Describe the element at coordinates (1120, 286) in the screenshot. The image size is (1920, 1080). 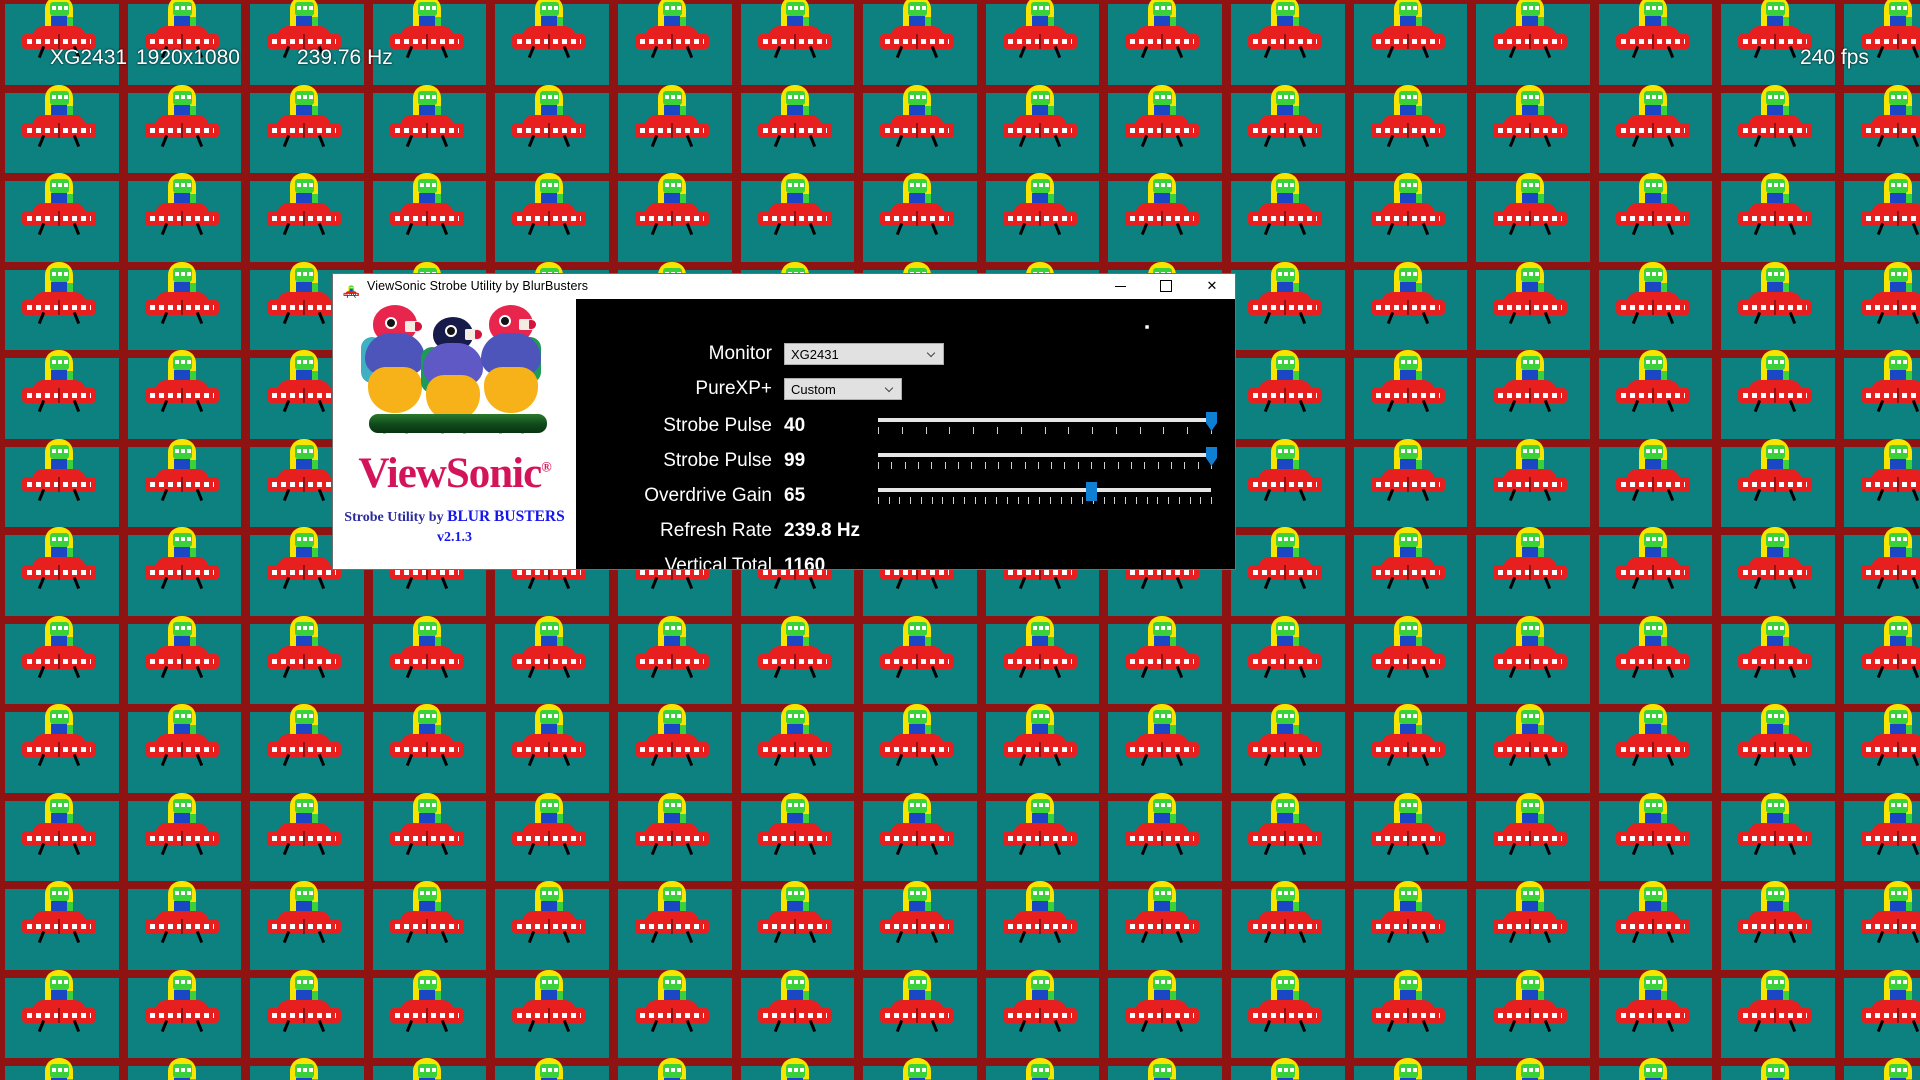
I see `minimize-button` at that location.